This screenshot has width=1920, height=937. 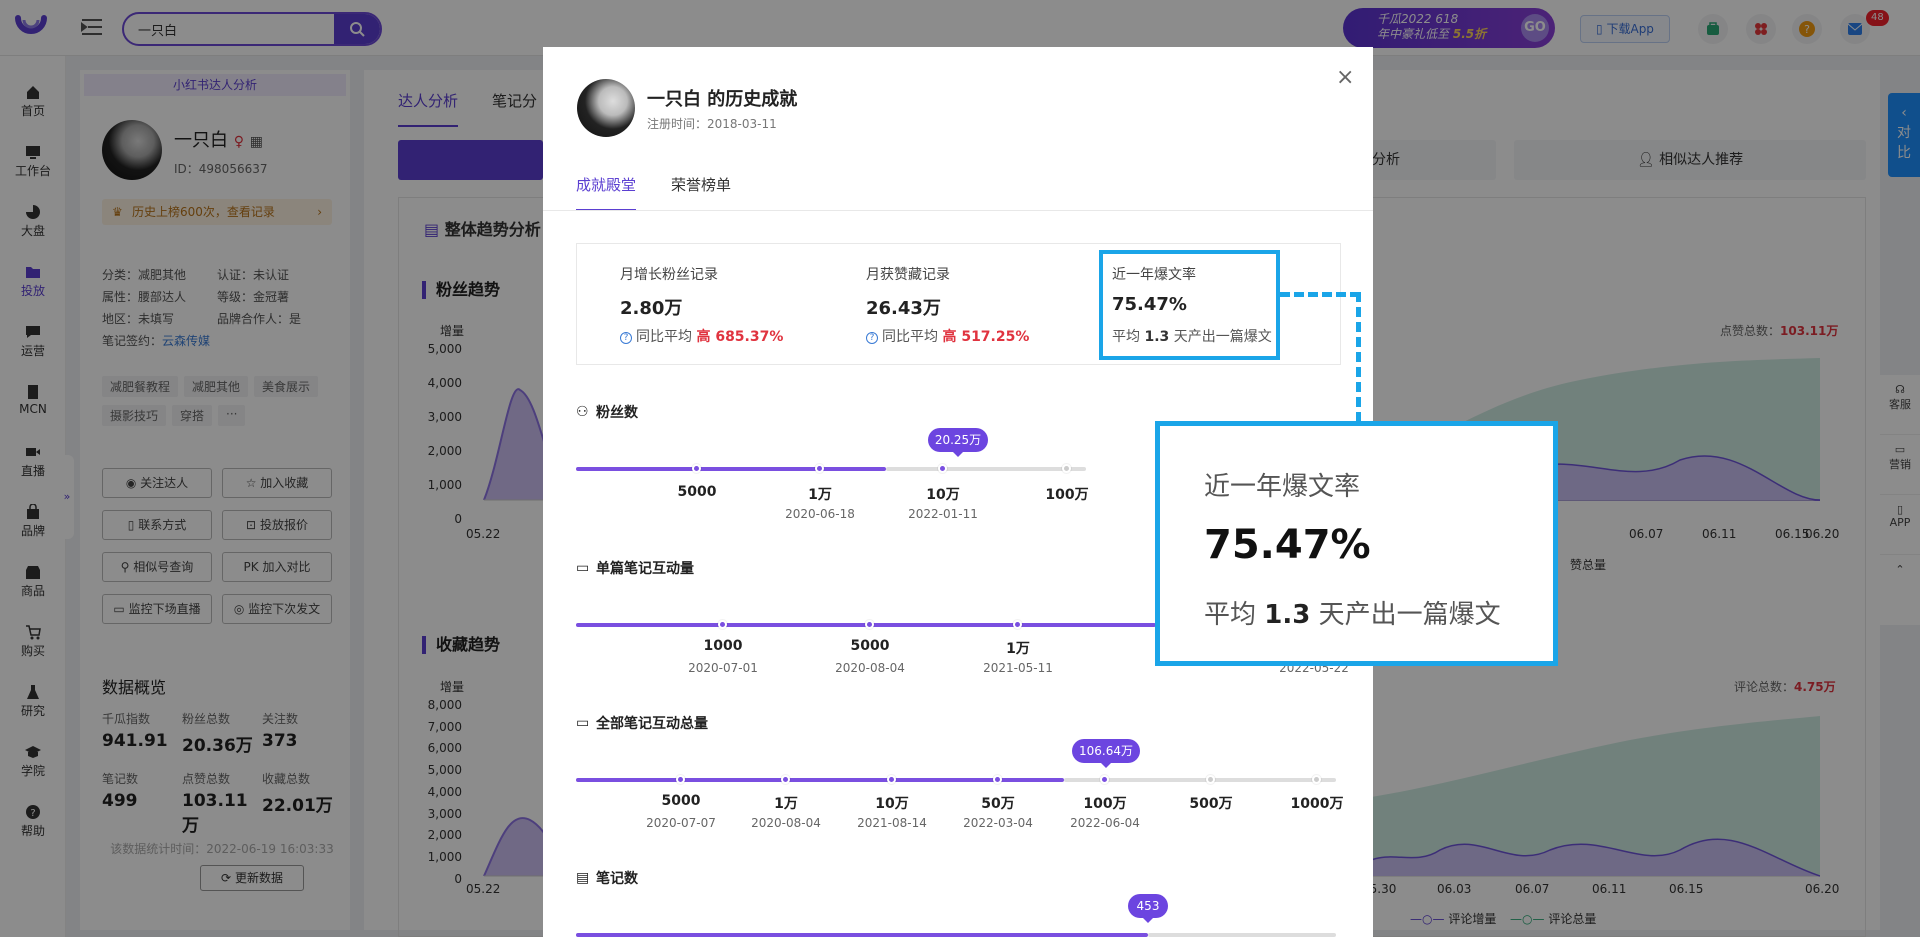 I want to click on modal-title: 一只白 的历史成就, so click(x=722, y=99).